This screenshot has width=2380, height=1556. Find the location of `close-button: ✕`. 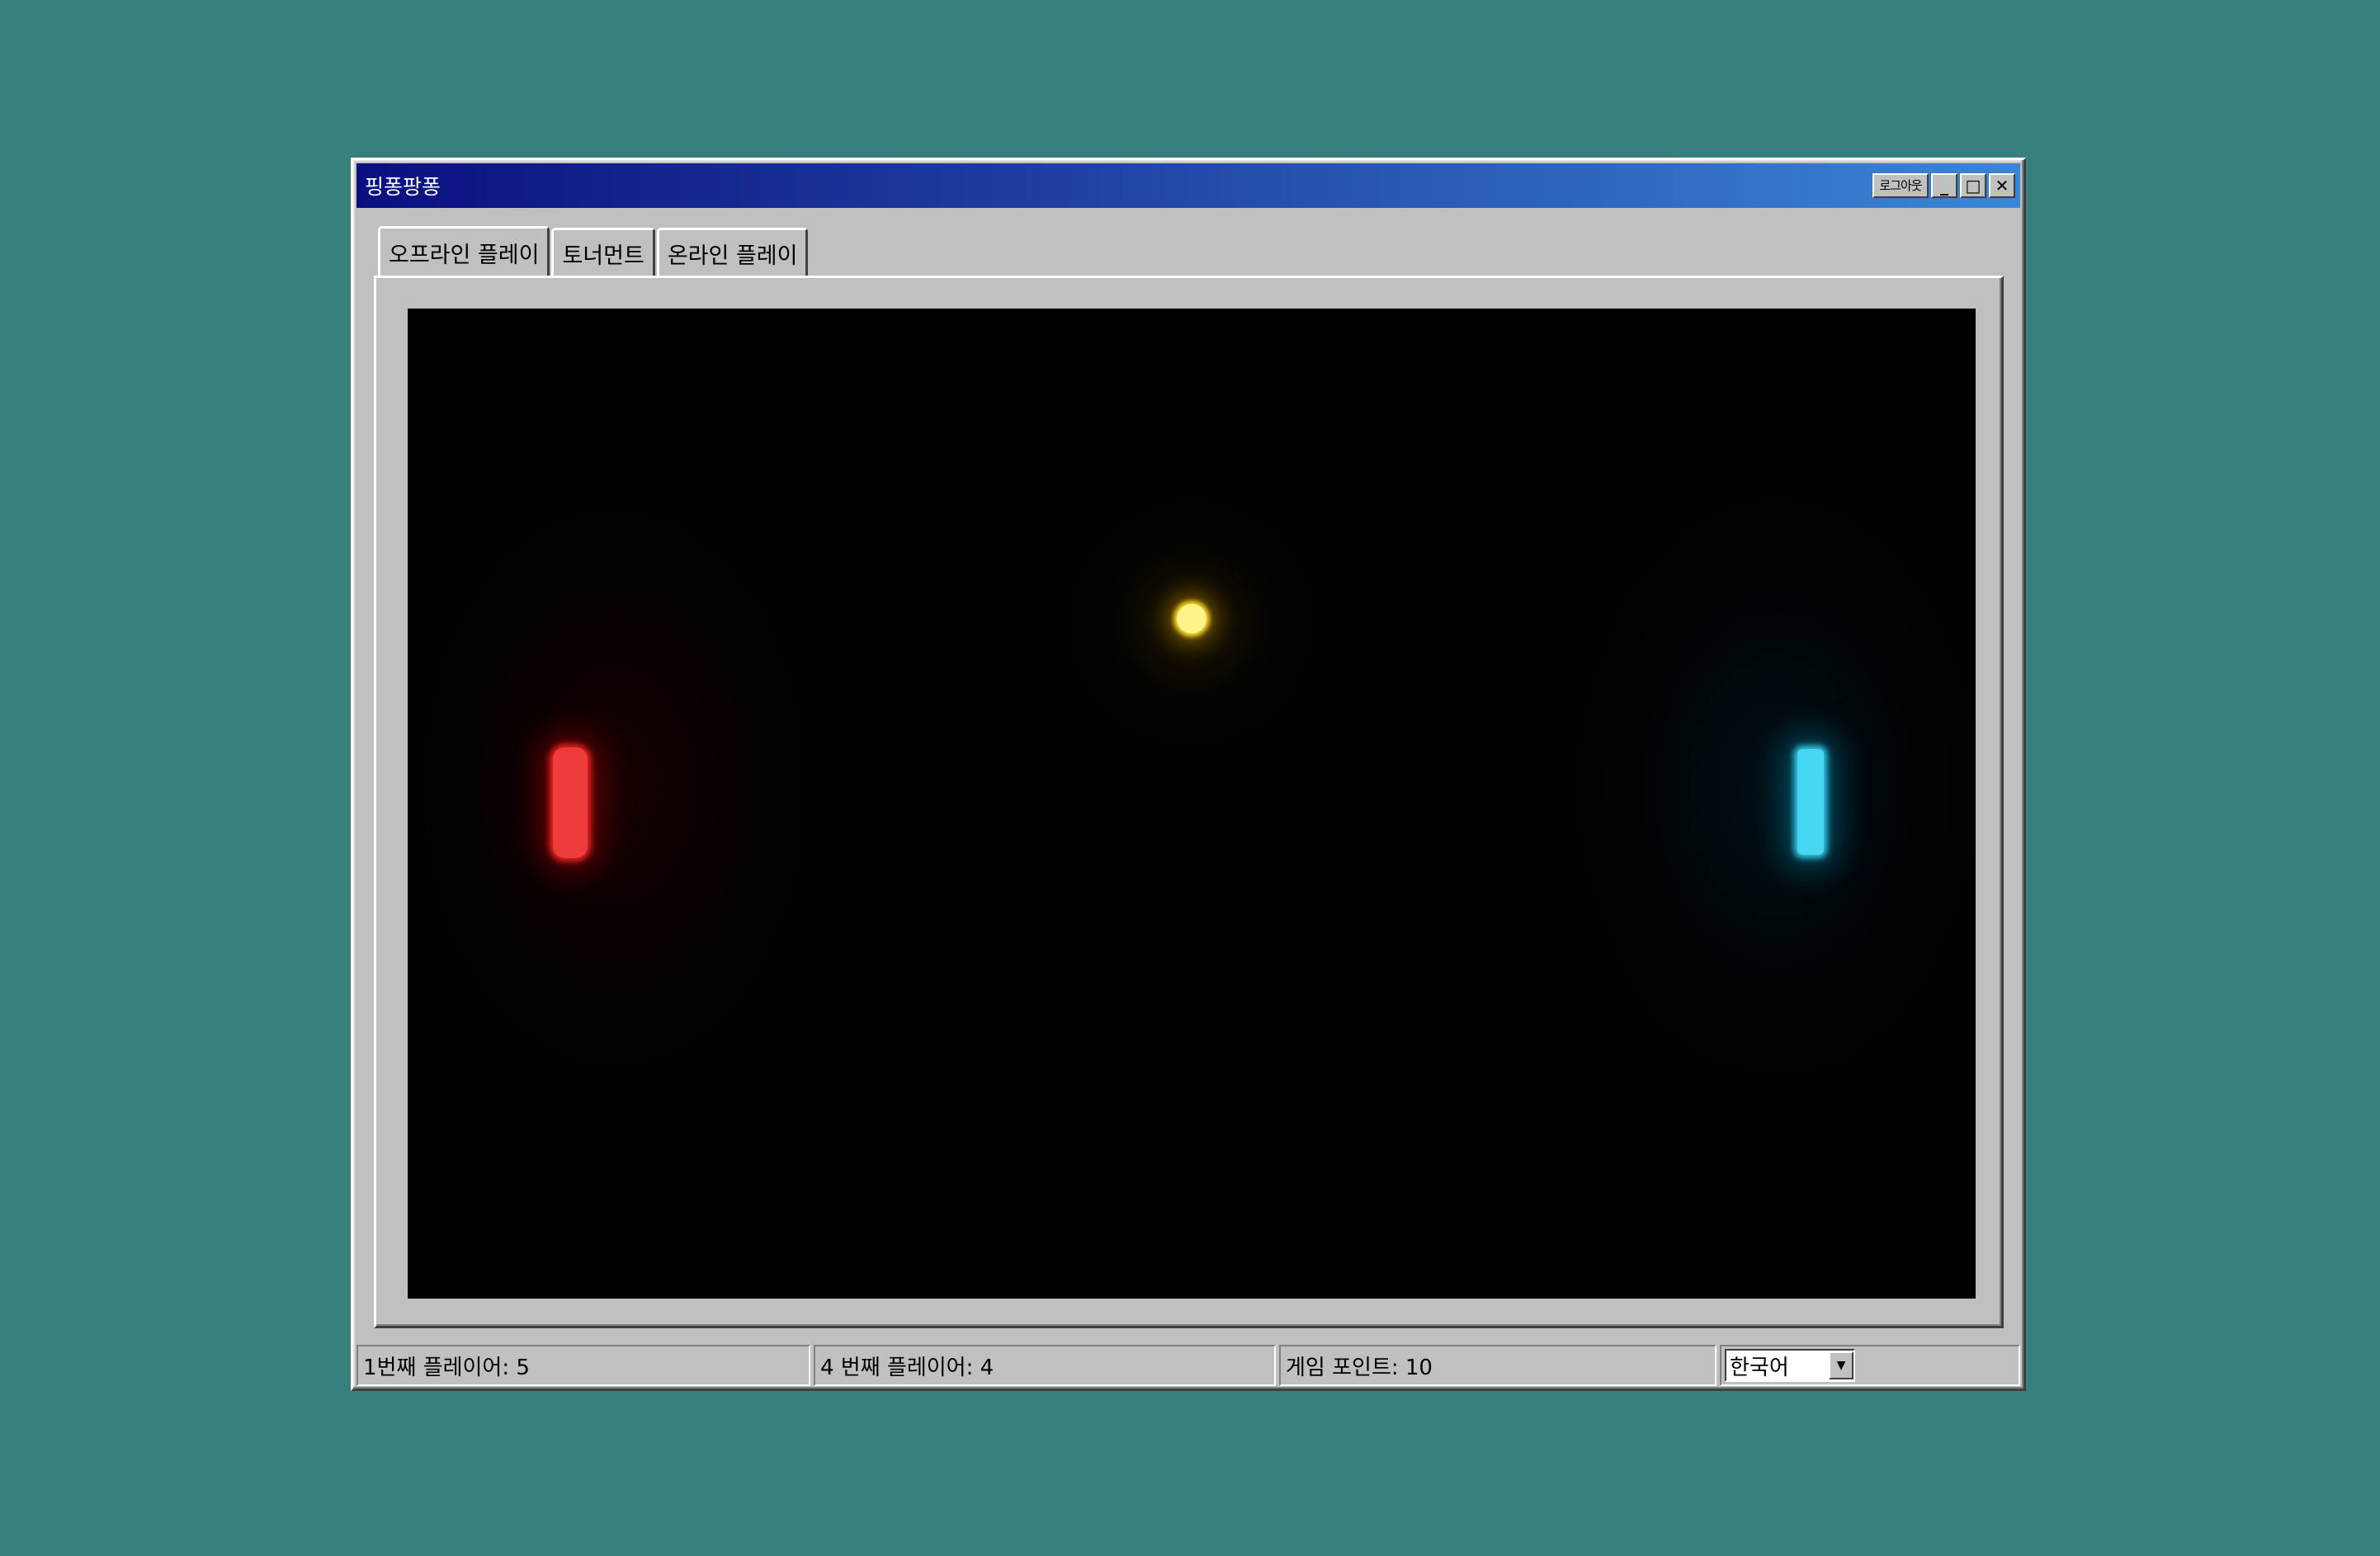

close-button: ✕ is located at coordinates (2002, 185).